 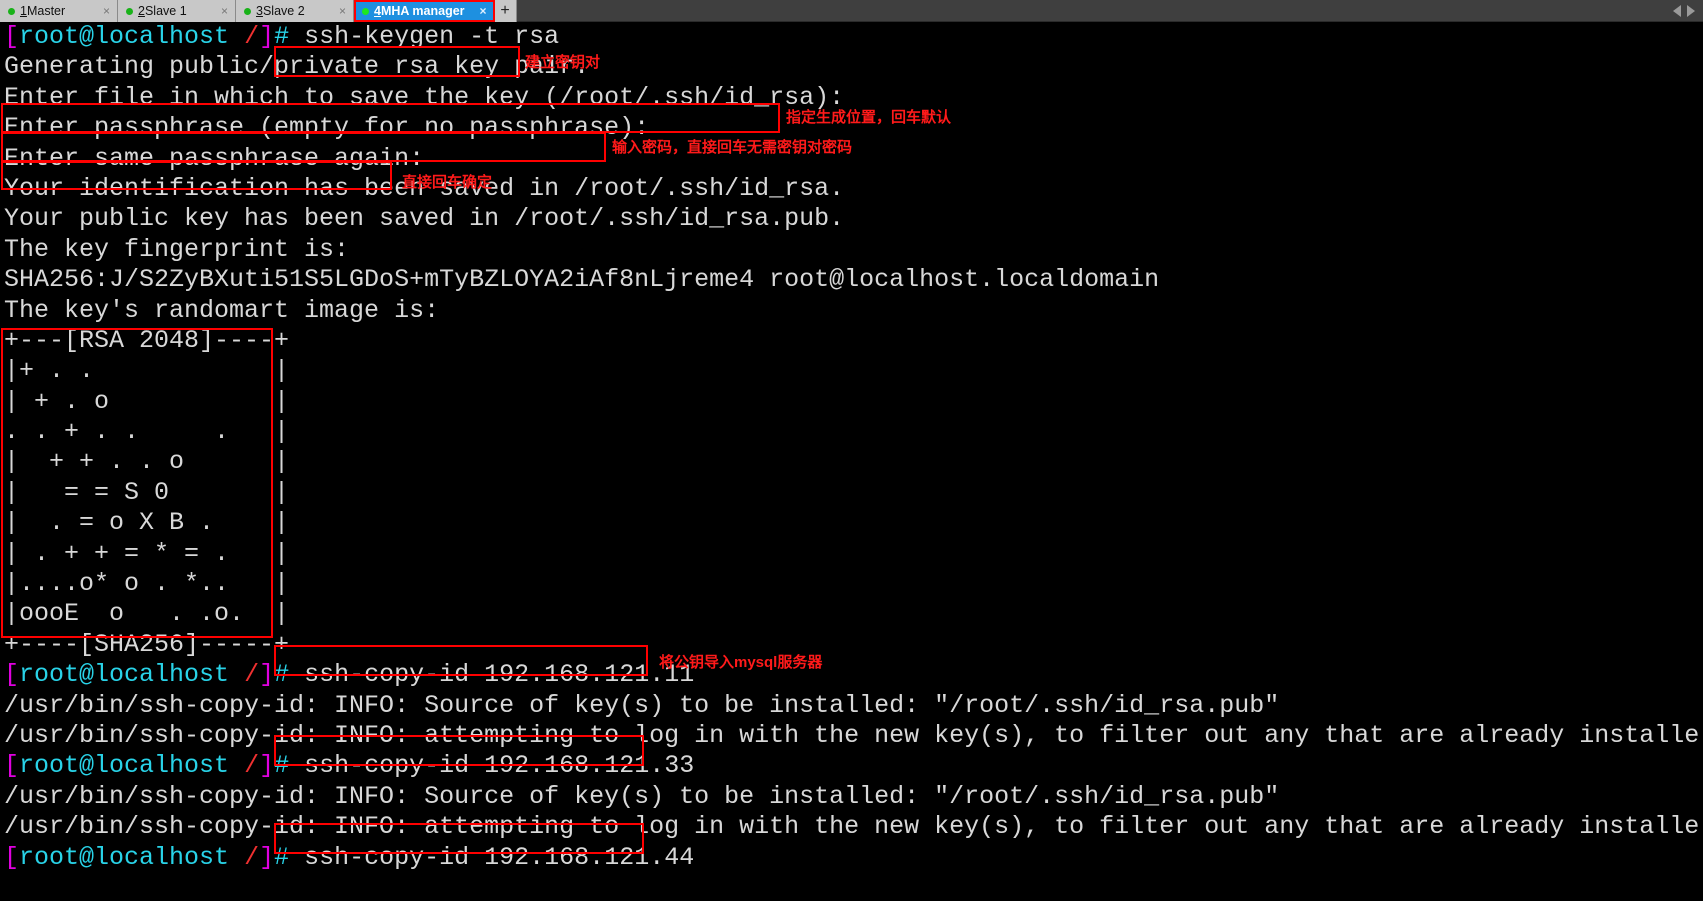 What do you see at coordinates (147, 462) in the screenshot?
I see `terminal-output-line: | + + . . o |` at bounding box center [147, 462].